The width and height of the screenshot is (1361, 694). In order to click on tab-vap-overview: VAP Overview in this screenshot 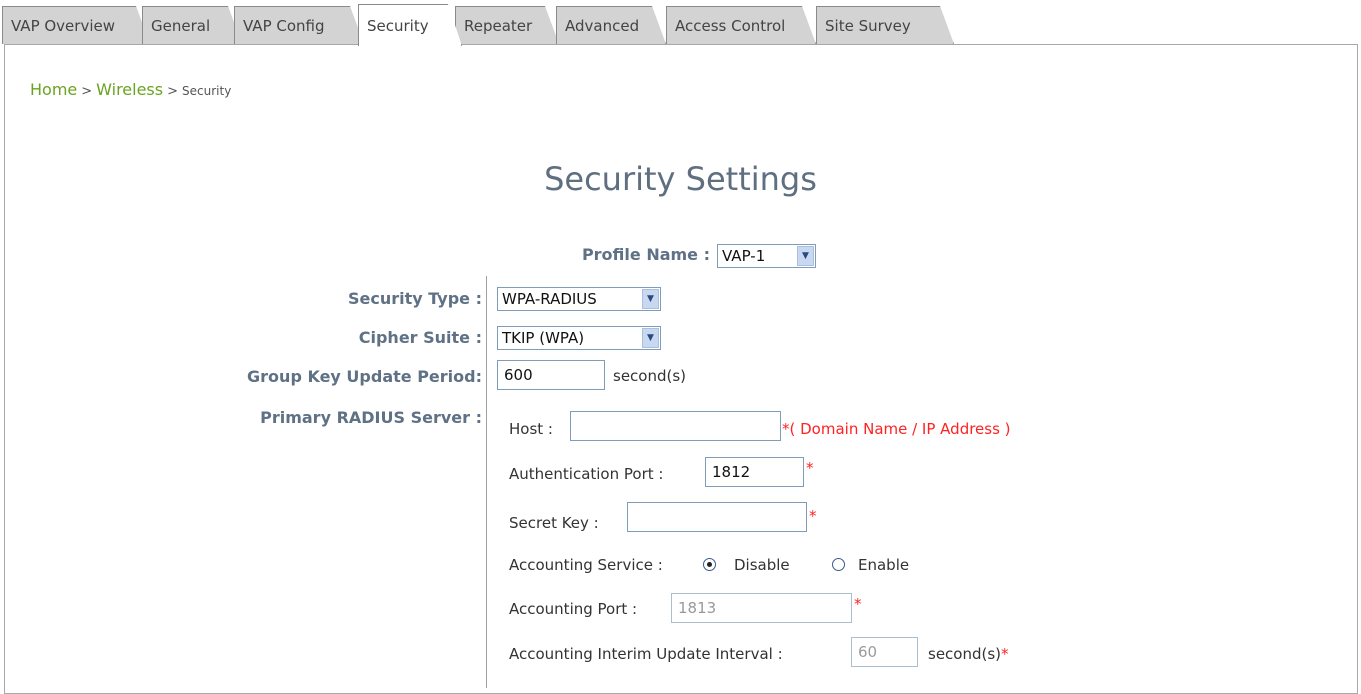, I will do `click(76, 25)`.